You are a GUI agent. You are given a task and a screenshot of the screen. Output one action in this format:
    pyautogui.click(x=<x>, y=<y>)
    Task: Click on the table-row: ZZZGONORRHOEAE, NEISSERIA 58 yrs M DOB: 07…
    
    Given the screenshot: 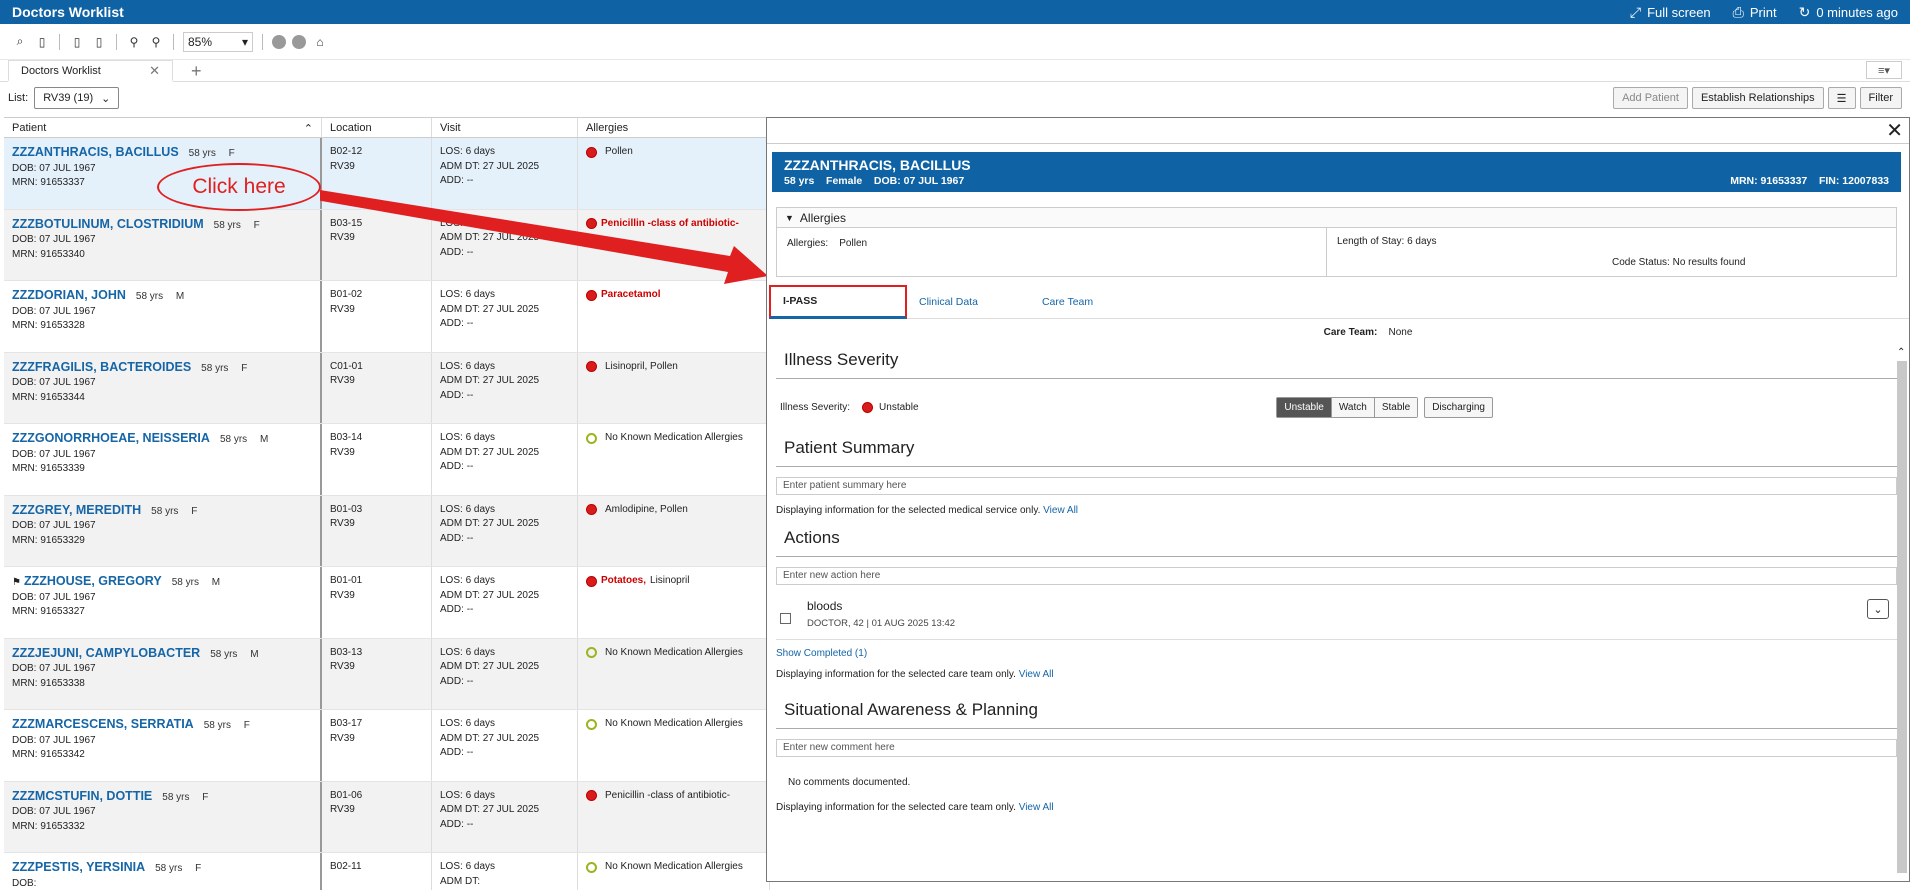 What is the action you would take?
    pyautogui.click(x=387, y=460)
    